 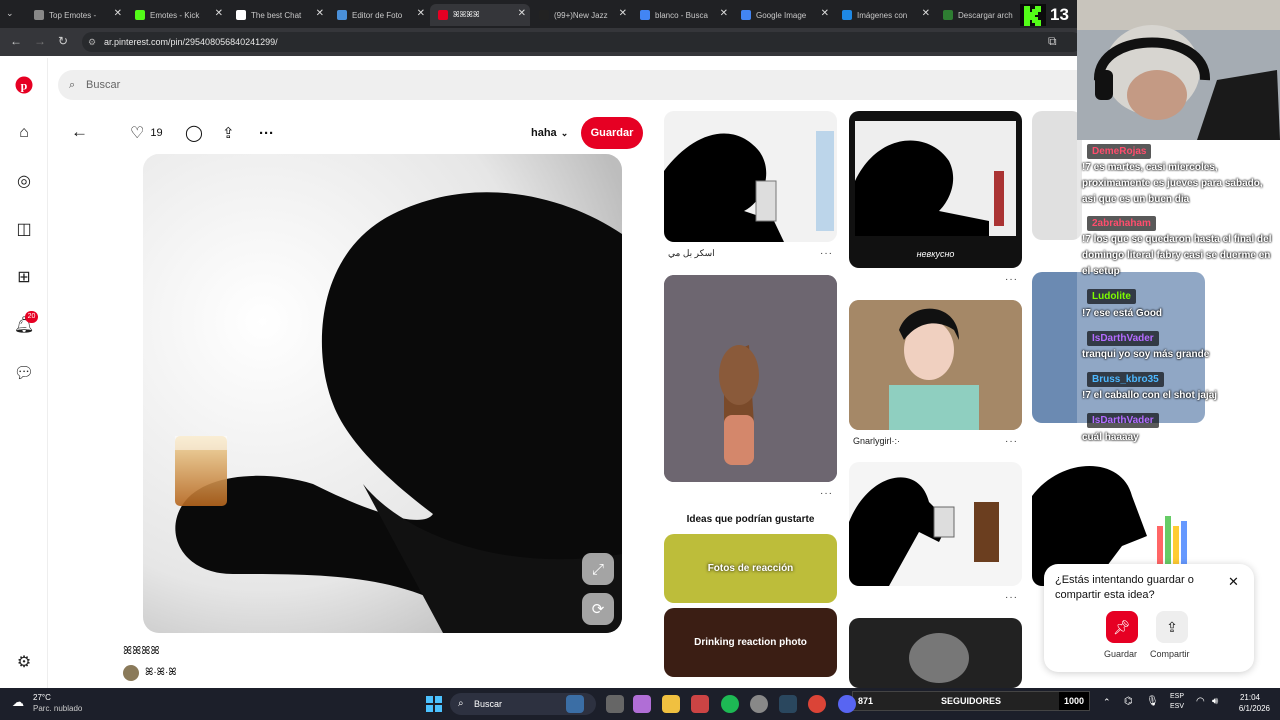 I want to click on pinterest-logo-icon: p, so click(x=24, y=85).